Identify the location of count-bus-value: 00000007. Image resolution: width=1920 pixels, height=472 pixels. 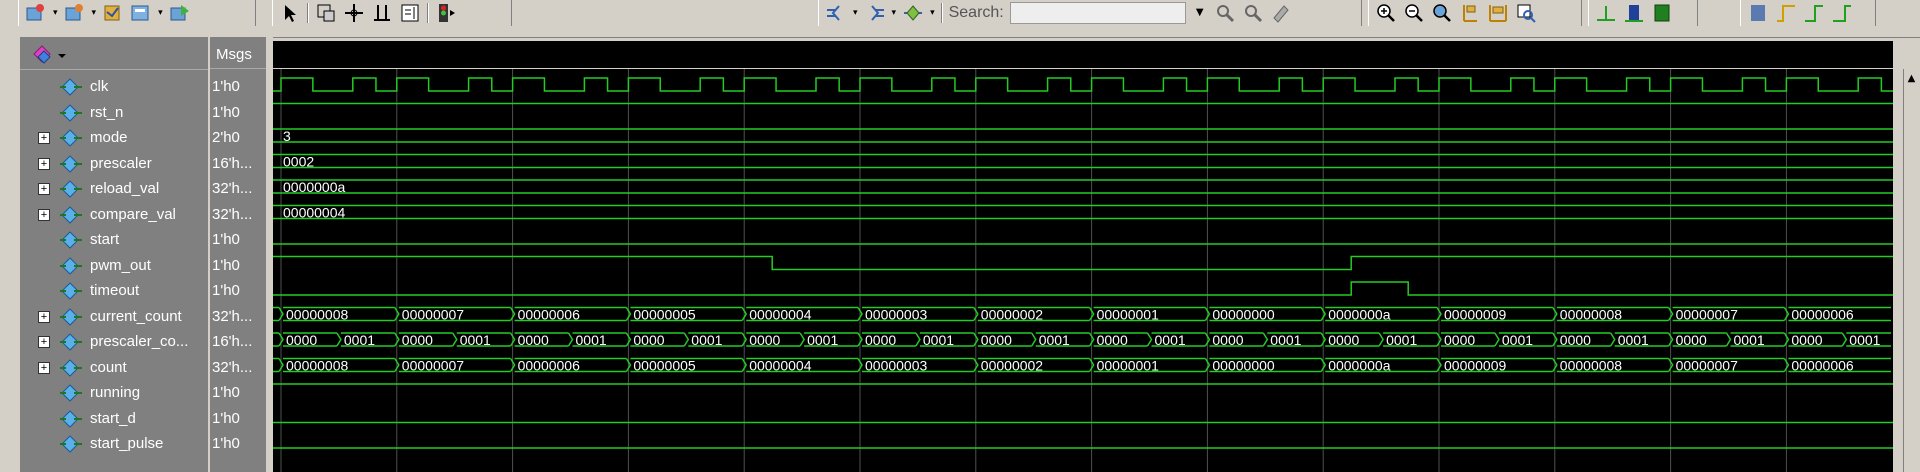
(433, 366).